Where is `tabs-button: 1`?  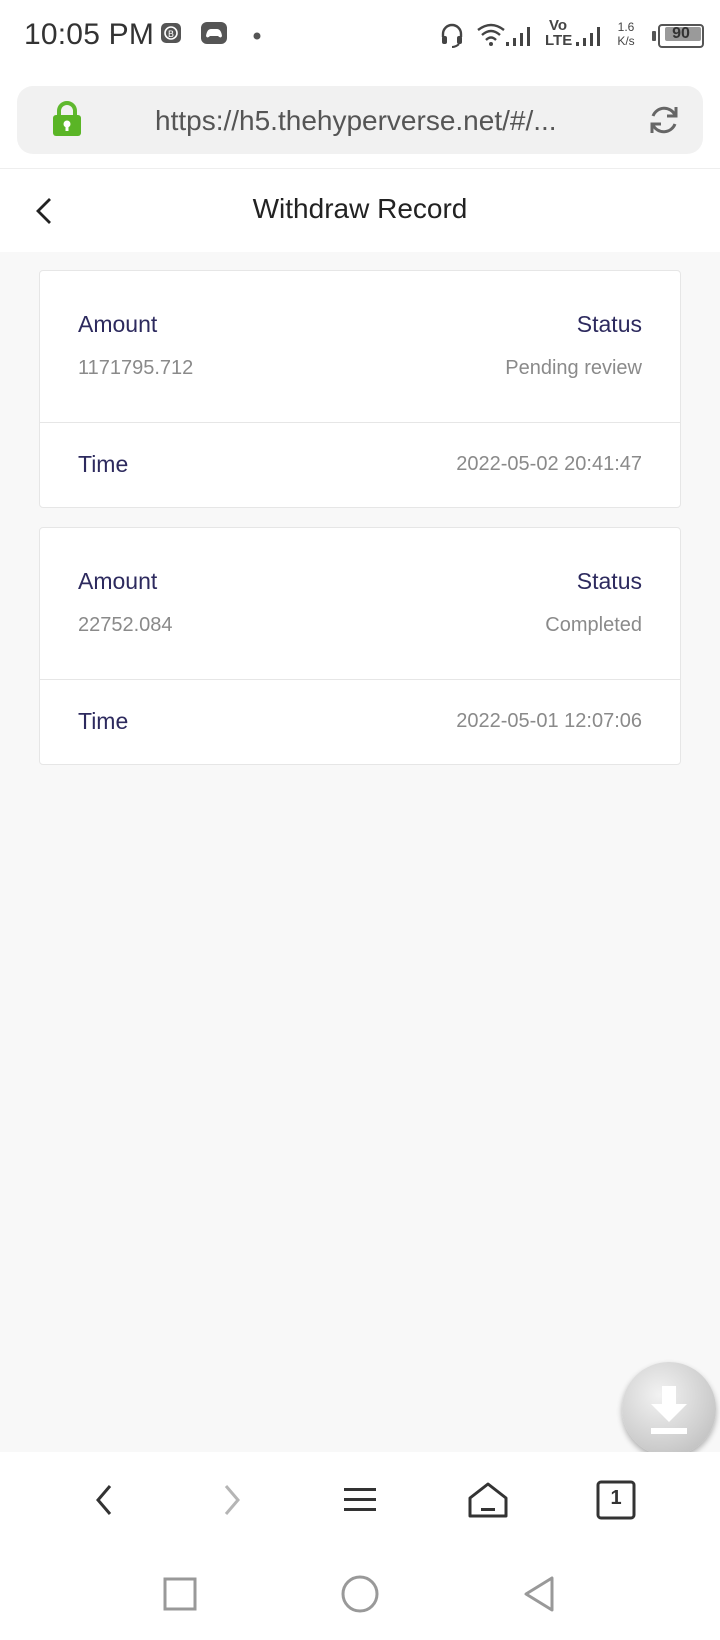 tabs-button: 1 is located at coordinates (616, 1500).